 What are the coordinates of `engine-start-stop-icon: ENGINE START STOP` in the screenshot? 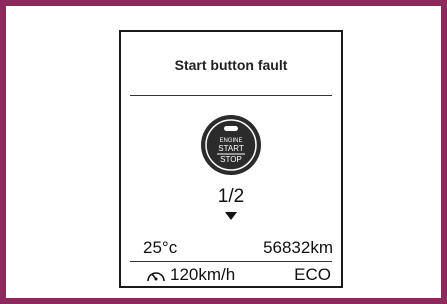 It's located at (231, 145).